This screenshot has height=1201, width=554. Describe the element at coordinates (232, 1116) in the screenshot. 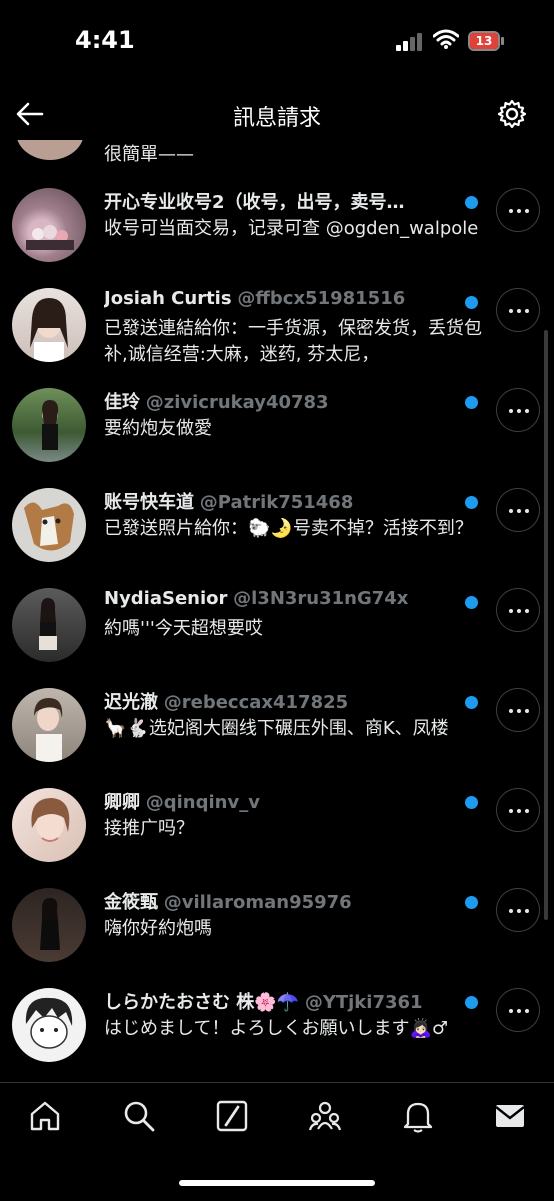

I see `grok-icon` at that location.